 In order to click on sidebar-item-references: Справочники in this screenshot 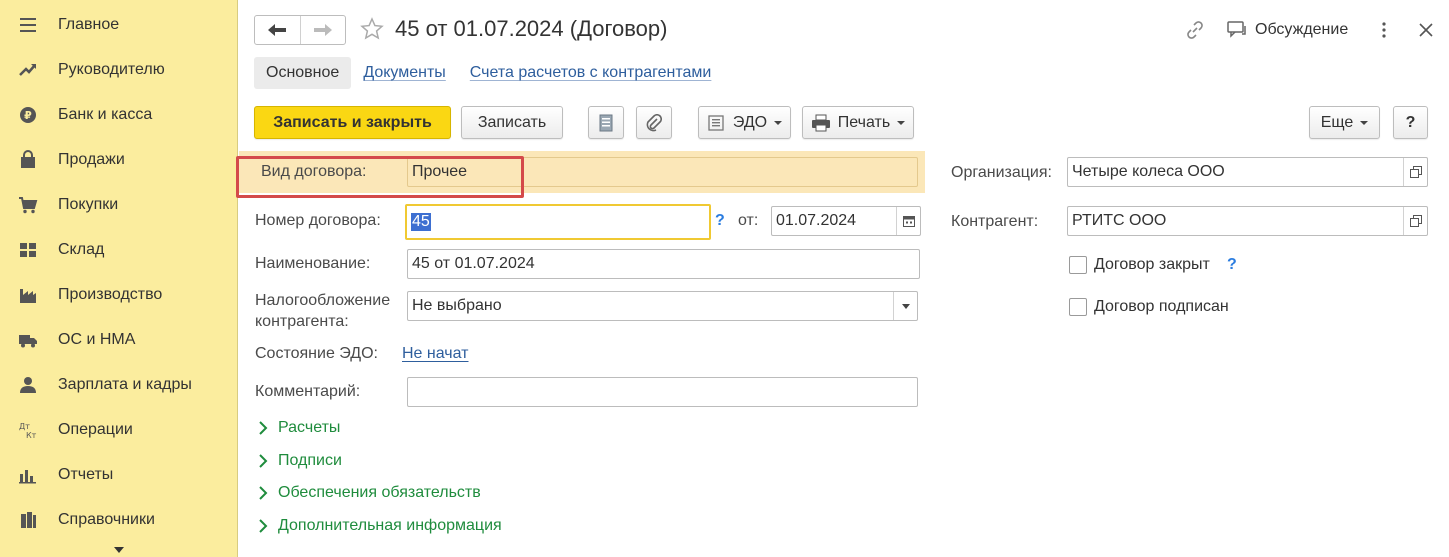, I will do `click(119, 519)`.